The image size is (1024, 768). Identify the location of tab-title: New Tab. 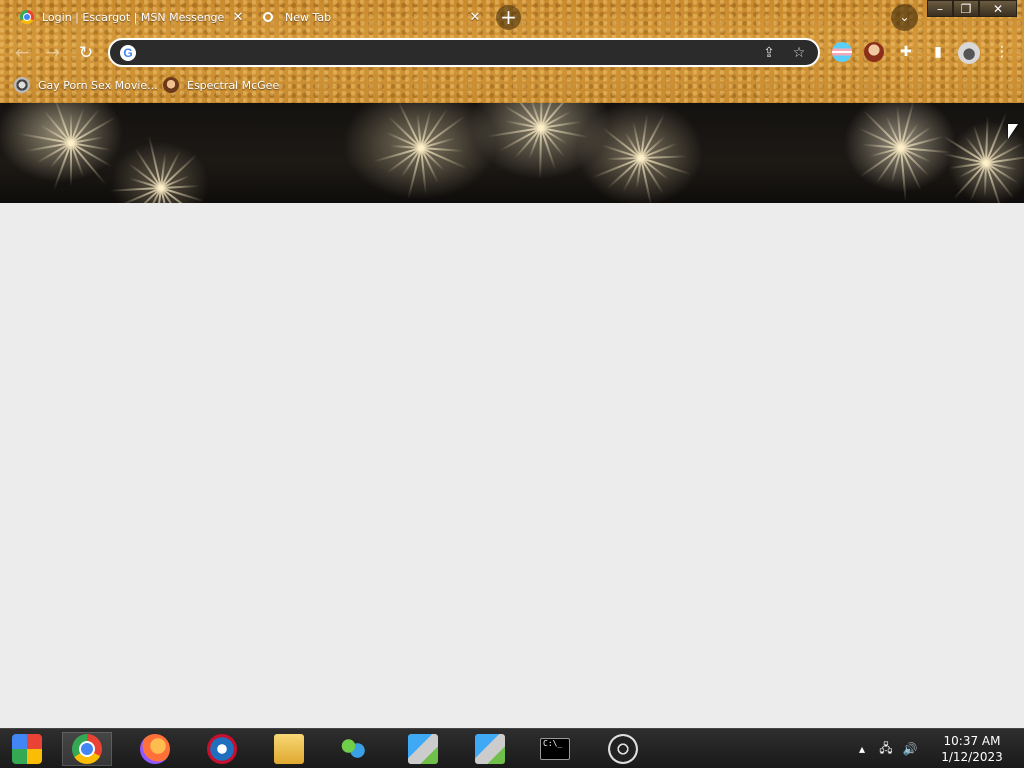
(308, 17).